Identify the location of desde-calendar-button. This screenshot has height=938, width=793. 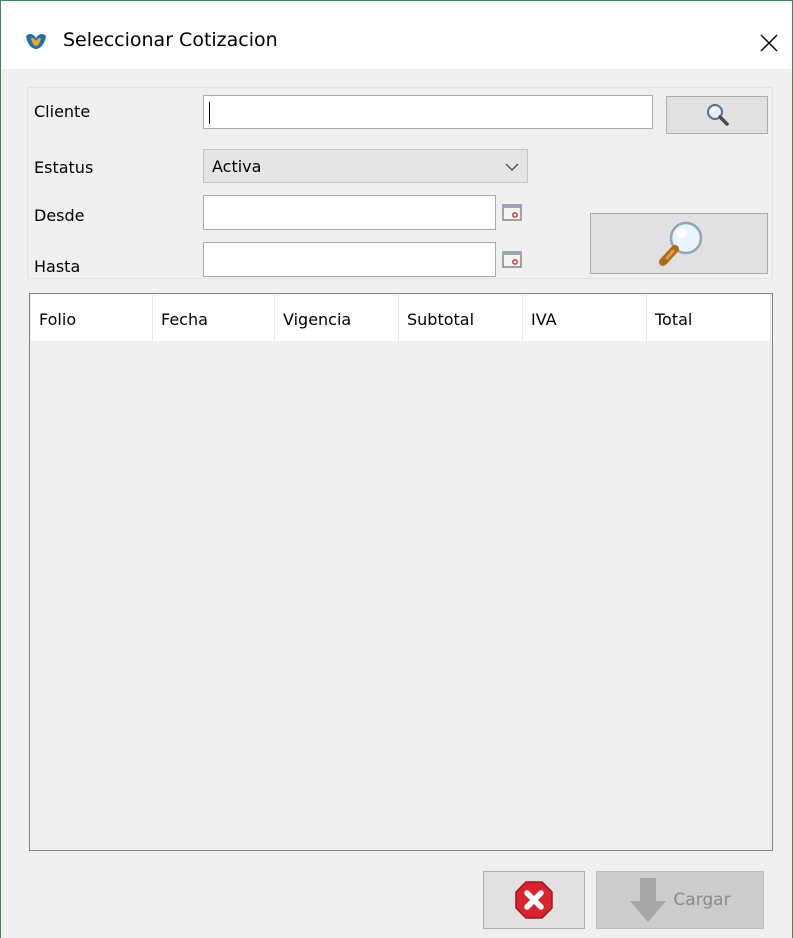
(512, 212).